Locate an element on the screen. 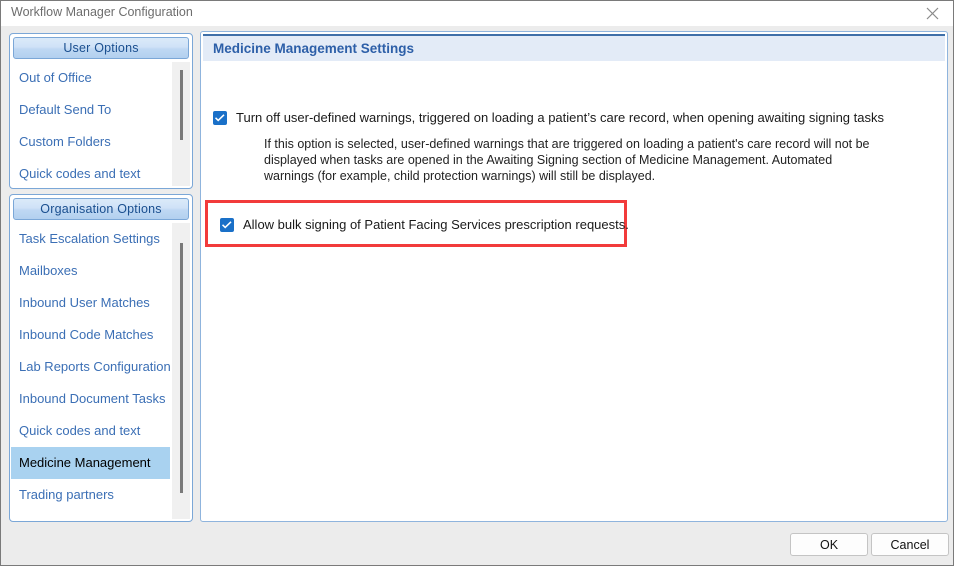 This screenshot has width=954, height=566. sidebar-item-out-of-office: Out of Office is located at coordinates (90, 78).